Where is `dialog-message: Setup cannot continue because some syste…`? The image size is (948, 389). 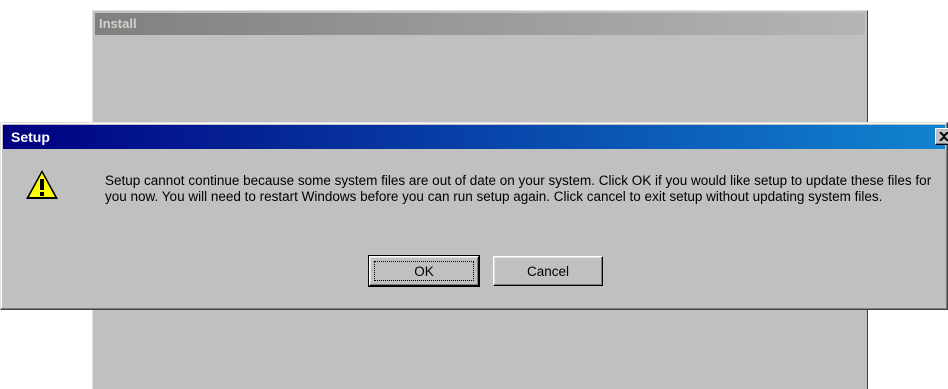
dialog-message: Setup cannot continue because some syste… is located at coordinates (518, 188).